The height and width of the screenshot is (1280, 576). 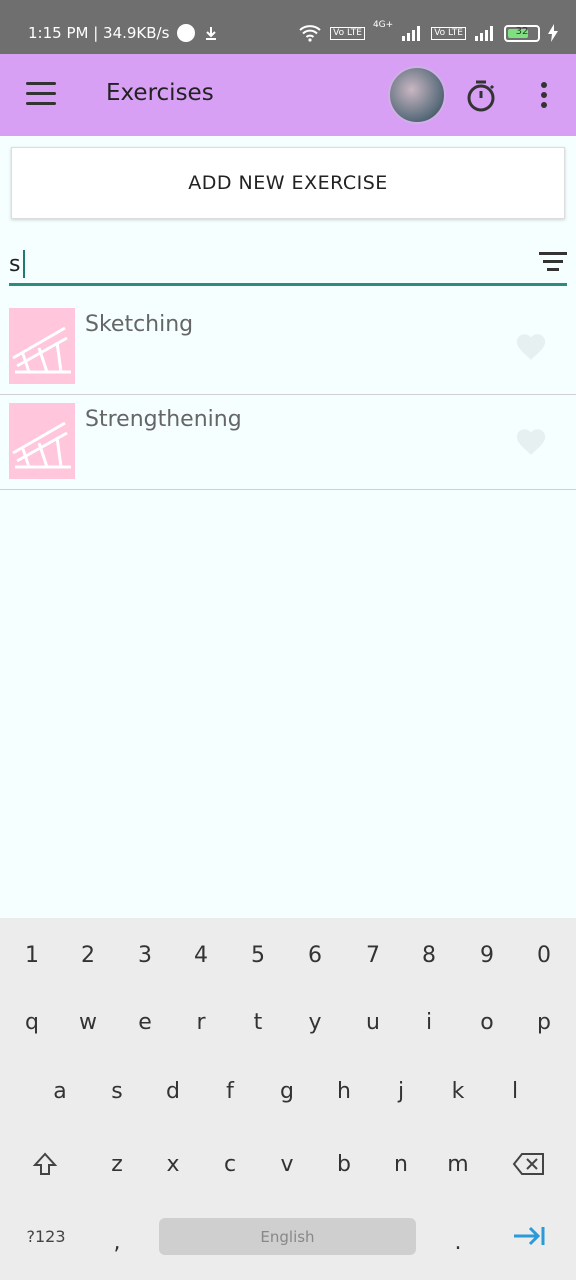 What do you see at coordinates (429, 1022) in the screenshot?
I see `key-i: i` at bounding box center [429, 1022].